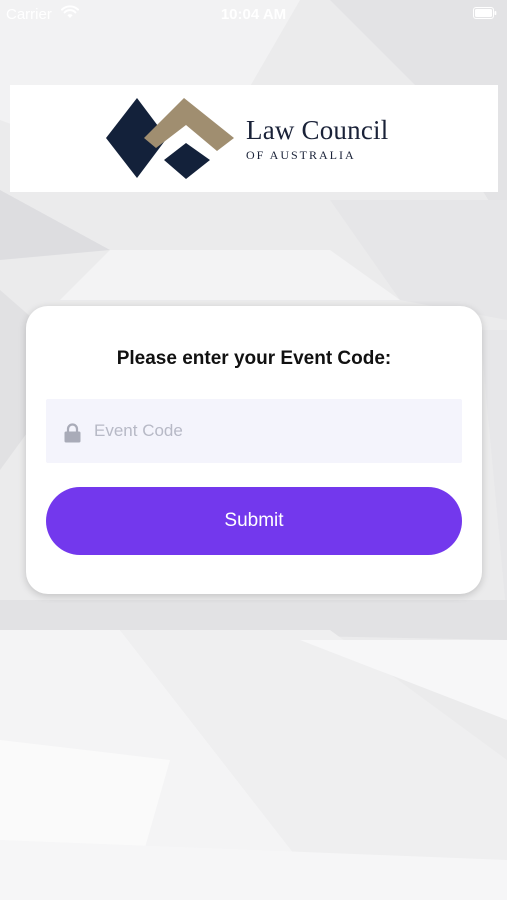  I want to click on lock-icon, so click(72, 433).